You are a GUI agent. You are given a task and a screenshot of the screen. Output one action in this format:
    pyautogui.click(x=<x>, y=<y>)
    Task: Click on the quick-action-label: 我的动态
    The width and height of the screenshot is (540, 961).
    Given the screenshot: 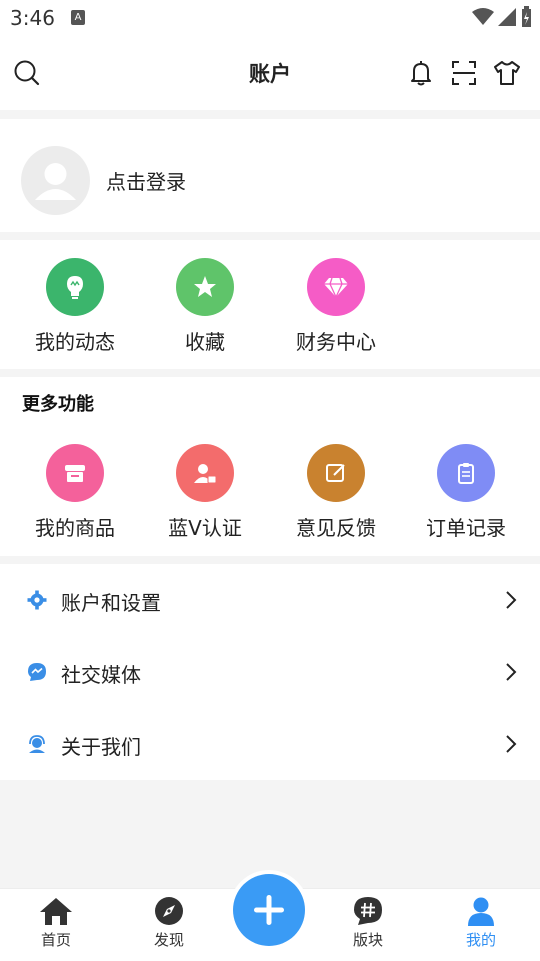 What is the action you would take?
    pyautogui.click(x=75, y=342)
    